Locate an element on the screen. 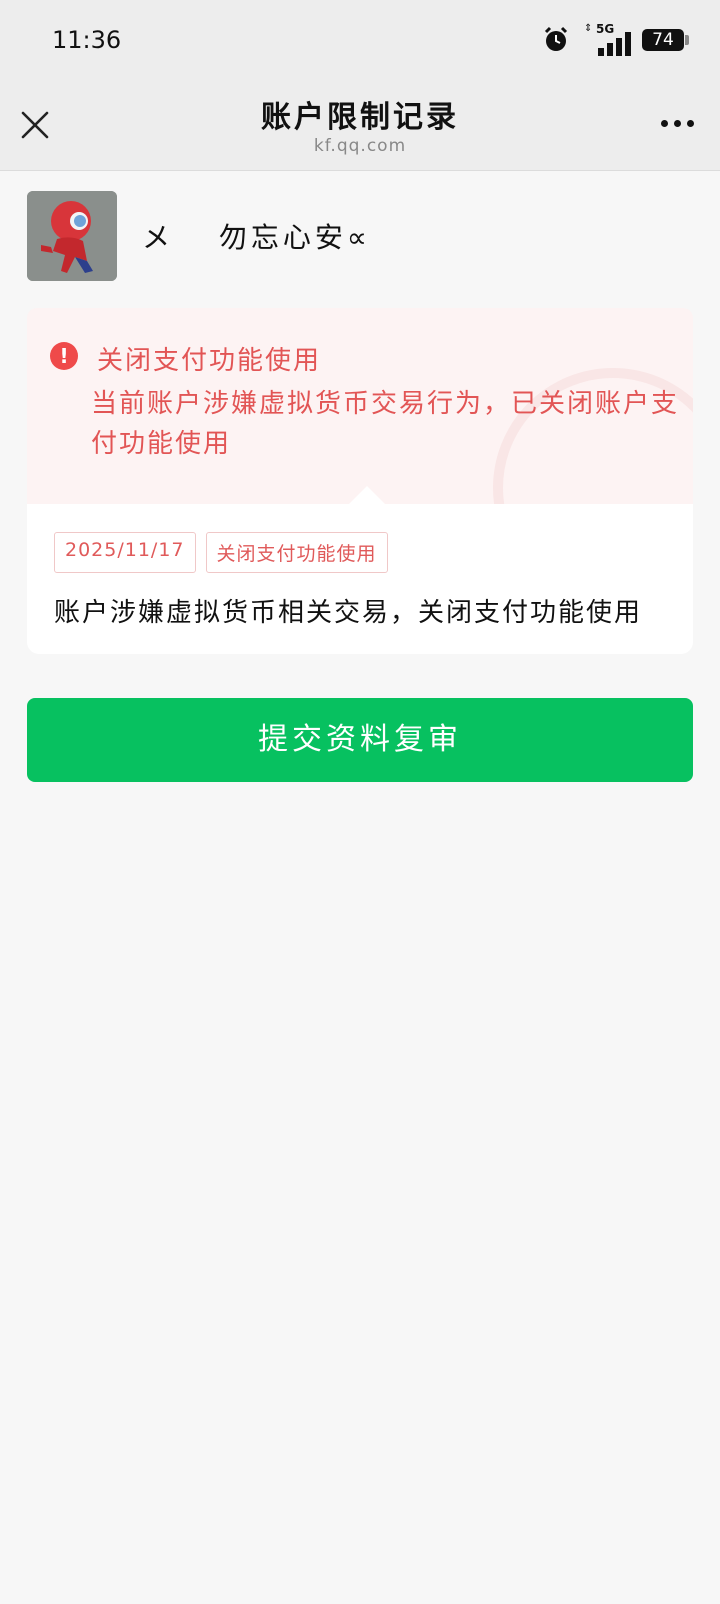 Image resolution: width=720 pixels, height=1604 pixels. submit-review-button: 提交资料复审 is located at coordinates (360, 740).